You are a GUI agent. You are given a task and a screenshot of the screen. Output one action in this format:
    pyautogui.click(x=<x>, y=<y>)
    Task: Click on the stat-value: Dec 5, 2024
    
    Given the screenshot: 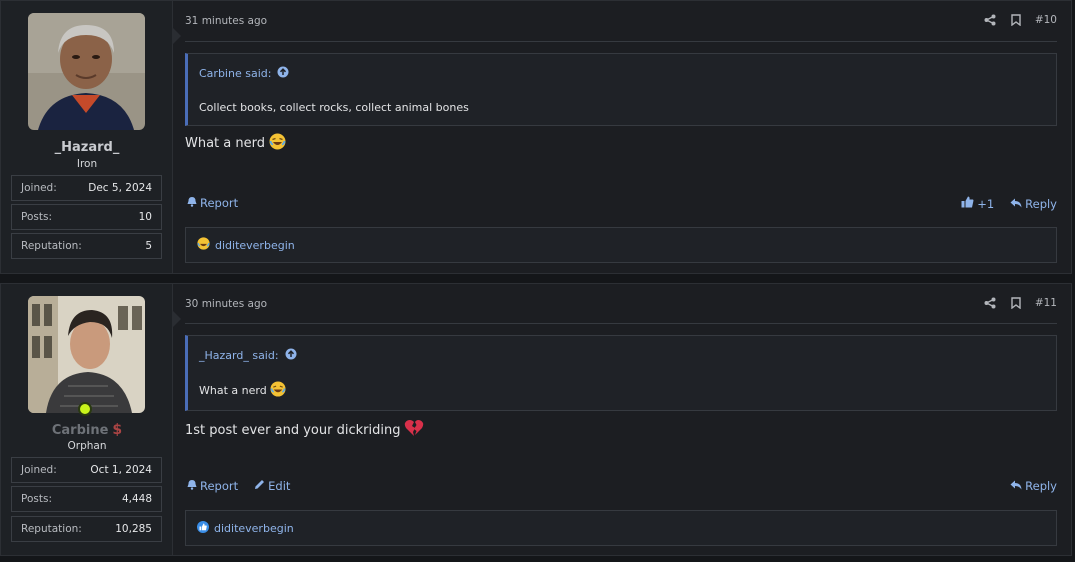 What is the action you would take?
    pyautogui.click(x=120, y=188)
    